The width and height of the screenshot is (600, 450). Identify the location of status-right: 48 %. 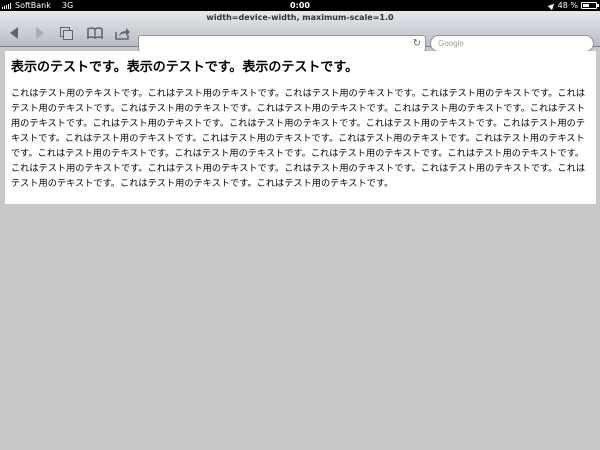
(573, 5).